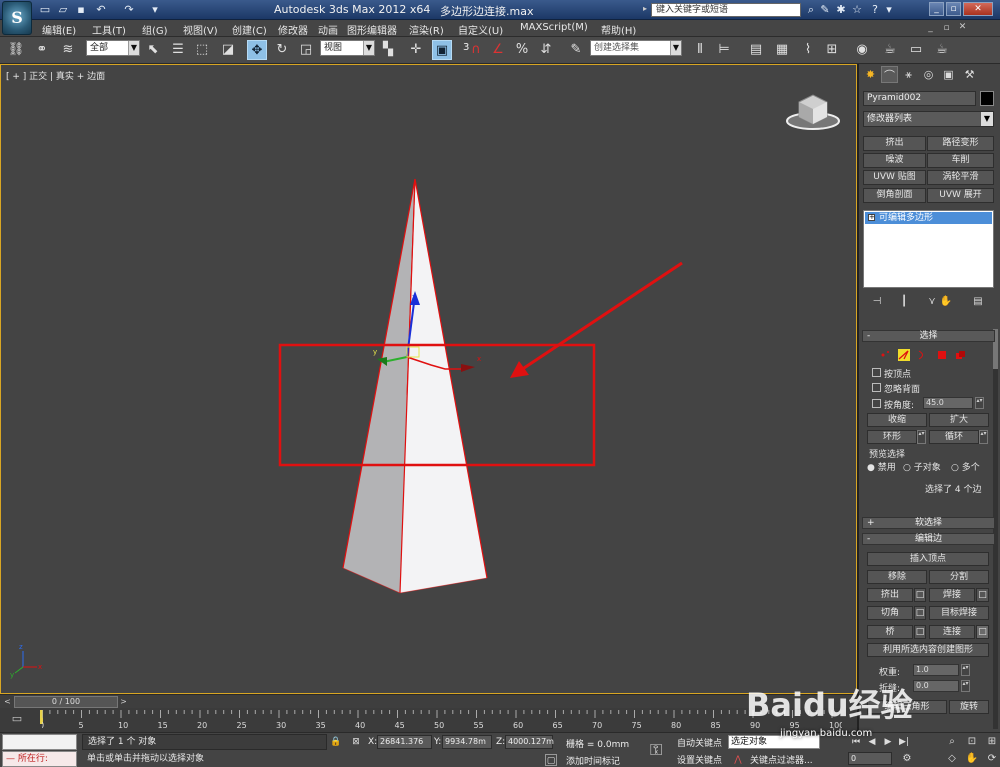 The image size is (1000, 767). I want to click on bind-space-warp-icon: ≋, so click(68, 50).